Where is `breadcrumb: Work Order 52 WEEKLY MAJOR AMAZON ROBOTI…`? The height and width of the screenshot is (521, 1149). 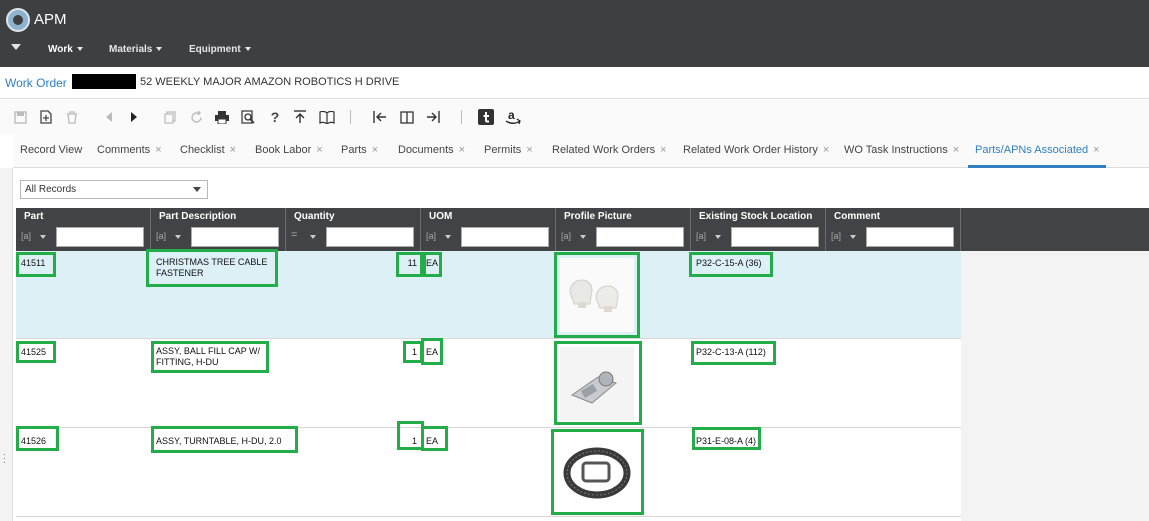 breadcrumb: Work Order 52 WEEKLY MAJOR AMAZON ROBOTI… is located at coordinates (574, 83).